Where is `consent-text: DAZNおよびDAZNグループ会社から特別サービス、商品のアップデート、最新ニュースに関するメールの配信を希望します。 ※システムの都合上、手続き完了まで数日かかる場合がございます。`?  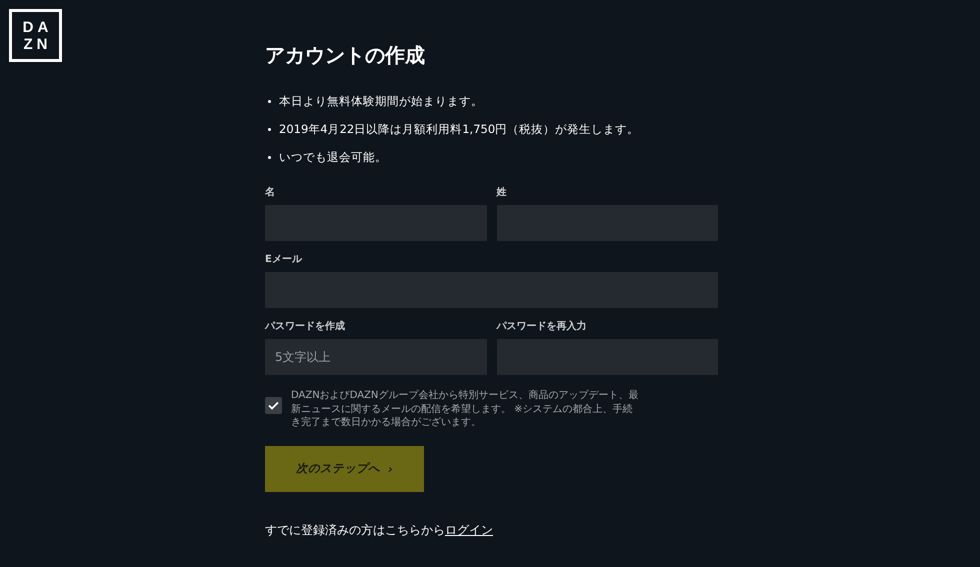
consent-text: DAZNおよびDAZNグループ会社から特別サービス、商品のアップデート、最新ニュースに関するメールの配信を希望します。 ※システムの都合上、手続き完了まで数日かかる場合がございます。 is located at coordinates (465, 409).